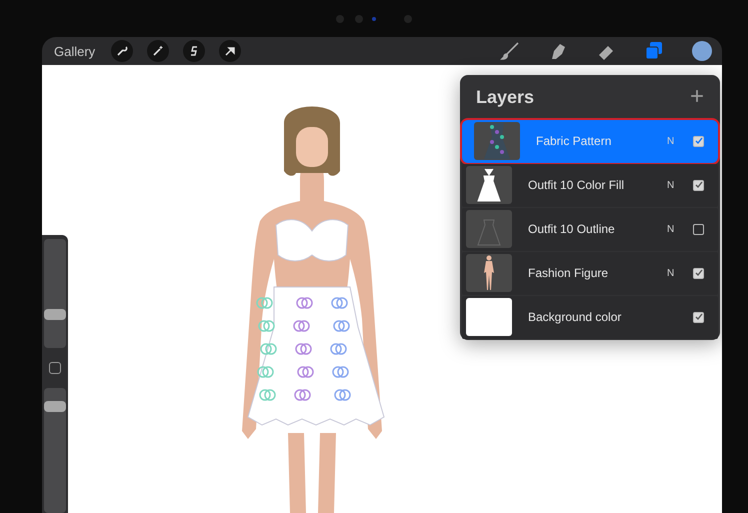  I want to click on wrench-button, so click(122, 51).